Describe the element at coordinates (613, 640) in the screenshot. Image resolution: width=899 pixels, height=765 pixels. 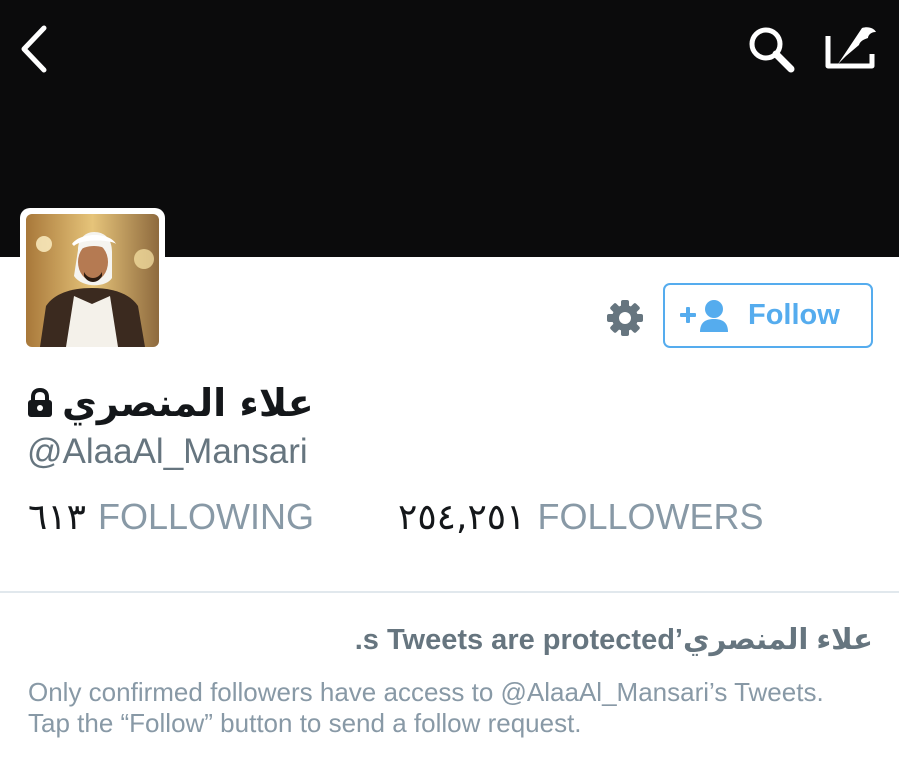
I see `protected-title: علاء المنصري’s Tweets are protected.` at that location.